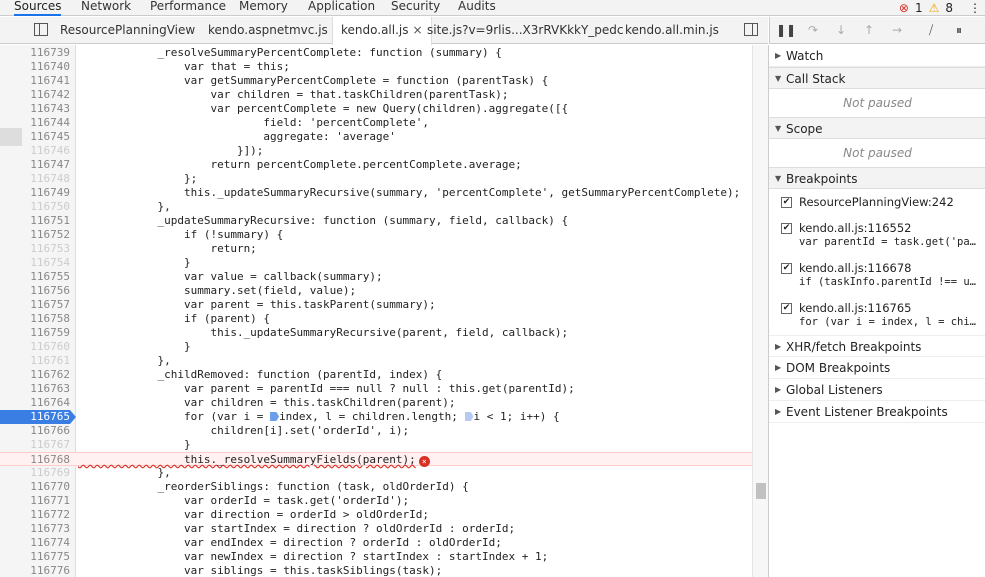 This screenshot has height=577, width=985. I want to click on line-number: 116746, so click(35, 151).